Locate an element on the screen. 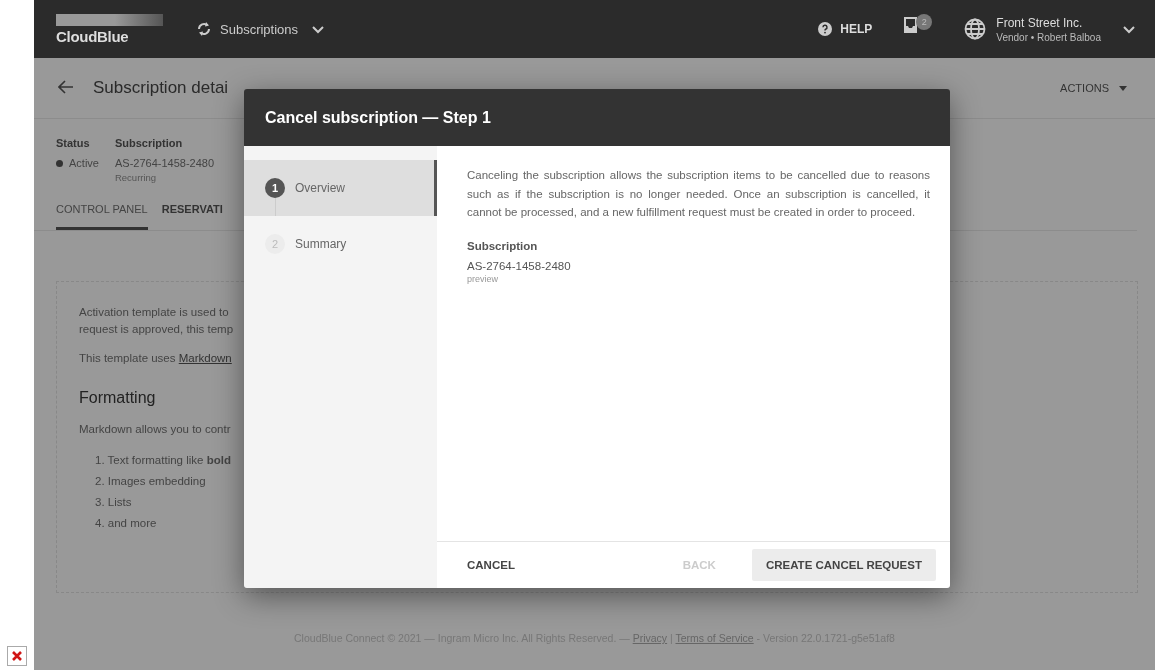  help-icon is located at coordinates (825, 29).